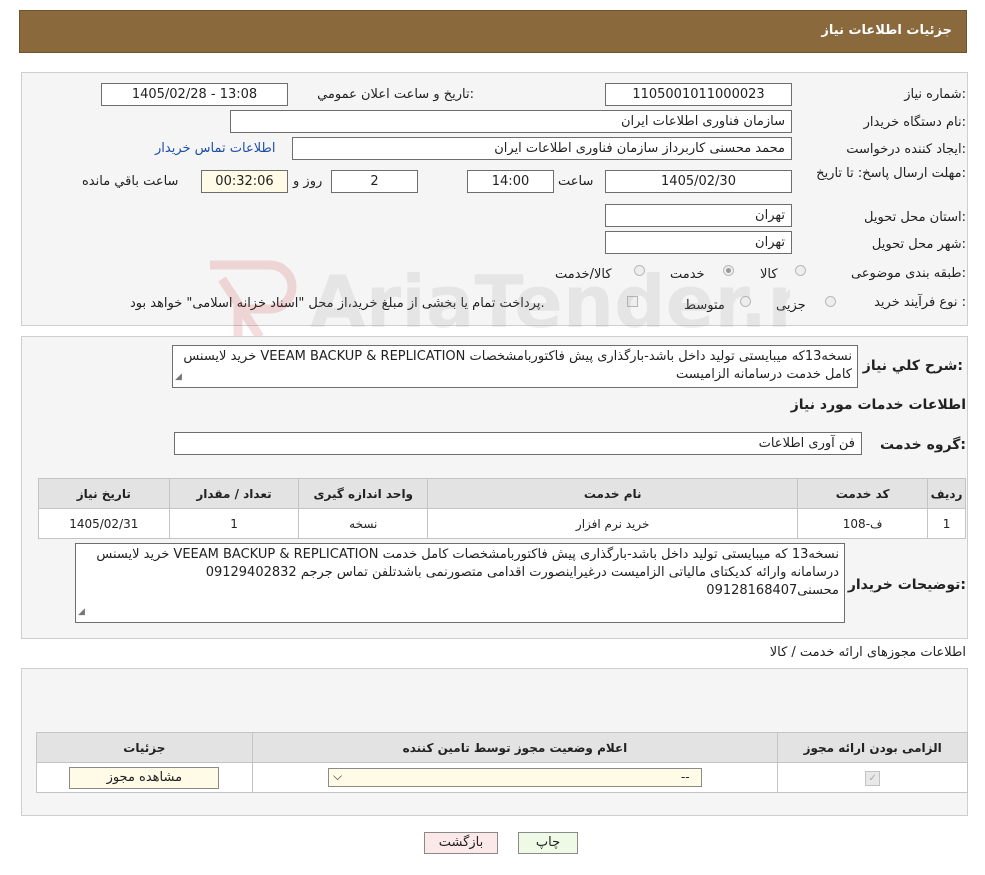 The width and height of the screenshot is (985, 875). What do you see at coordinates (800, 270) in the screenshot?
I see `category-goods-radio` at bounding box center [800, 270].